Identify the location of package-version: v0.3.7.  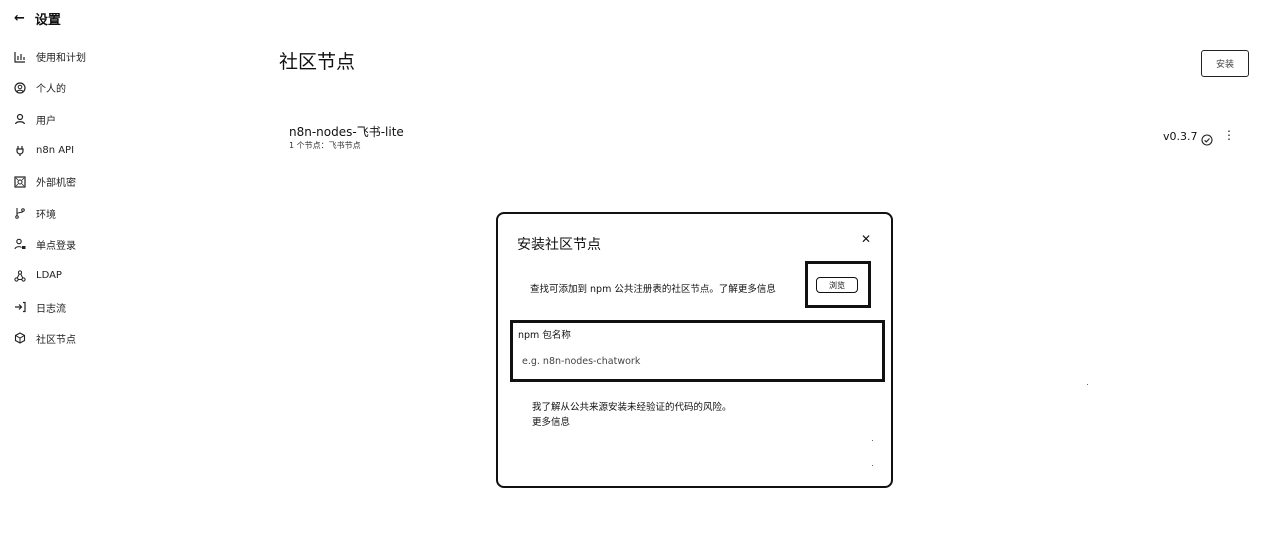
(1180, 136).